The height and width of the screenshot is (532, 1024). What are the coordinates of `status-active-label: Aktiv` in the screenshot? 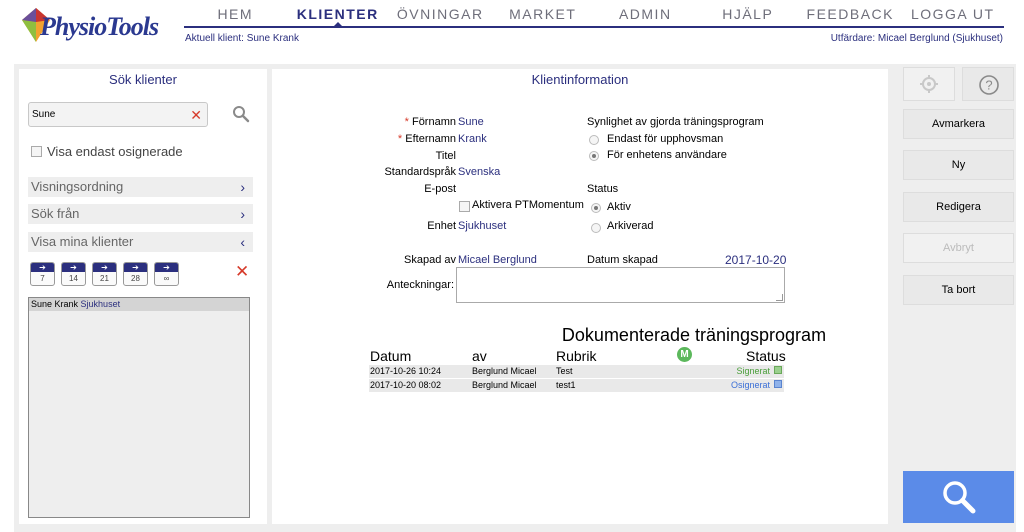 It's located at (619, 207).